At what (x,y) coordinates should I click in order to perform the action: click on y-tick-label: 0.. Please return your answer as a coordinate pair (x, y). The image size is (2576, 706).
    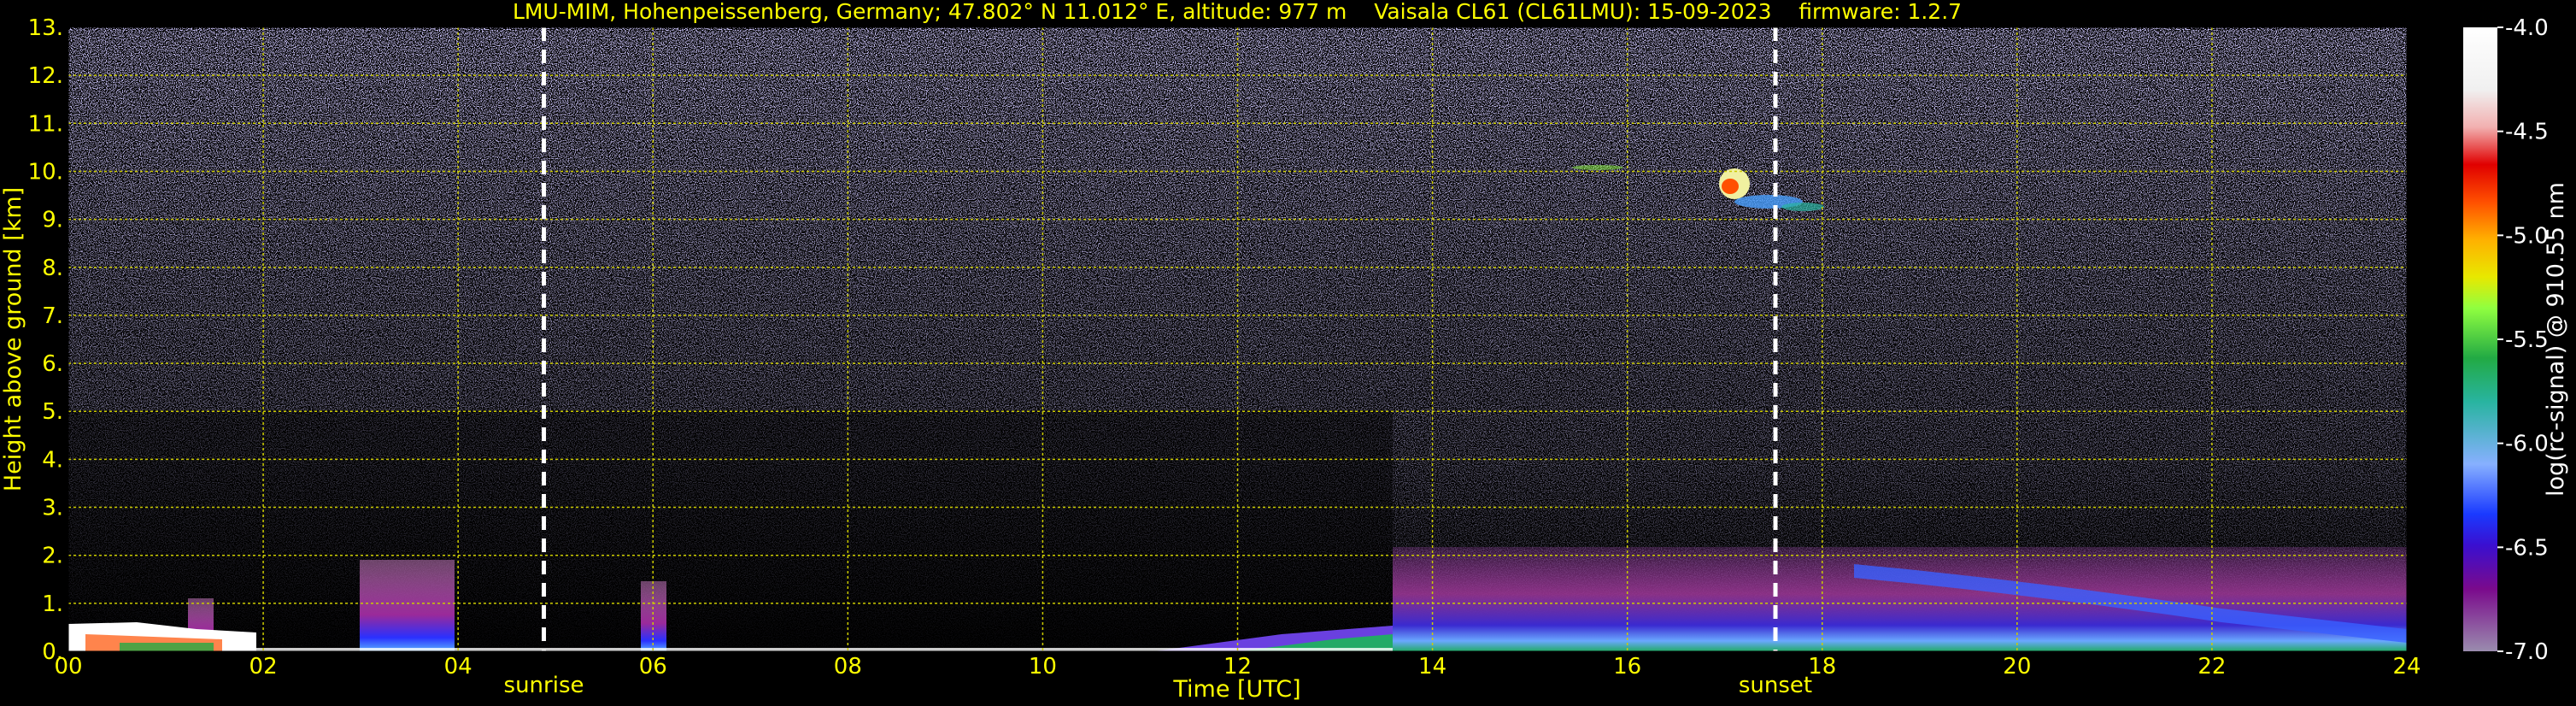
    Looking at the image, I should click on (52, 652).